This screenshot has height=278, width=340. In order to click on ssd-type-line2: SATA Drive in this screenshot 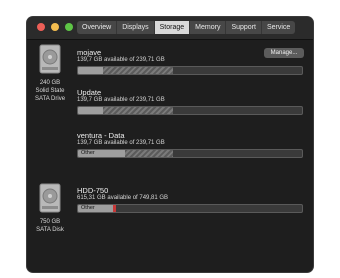, I will do `click(50, 99)`.